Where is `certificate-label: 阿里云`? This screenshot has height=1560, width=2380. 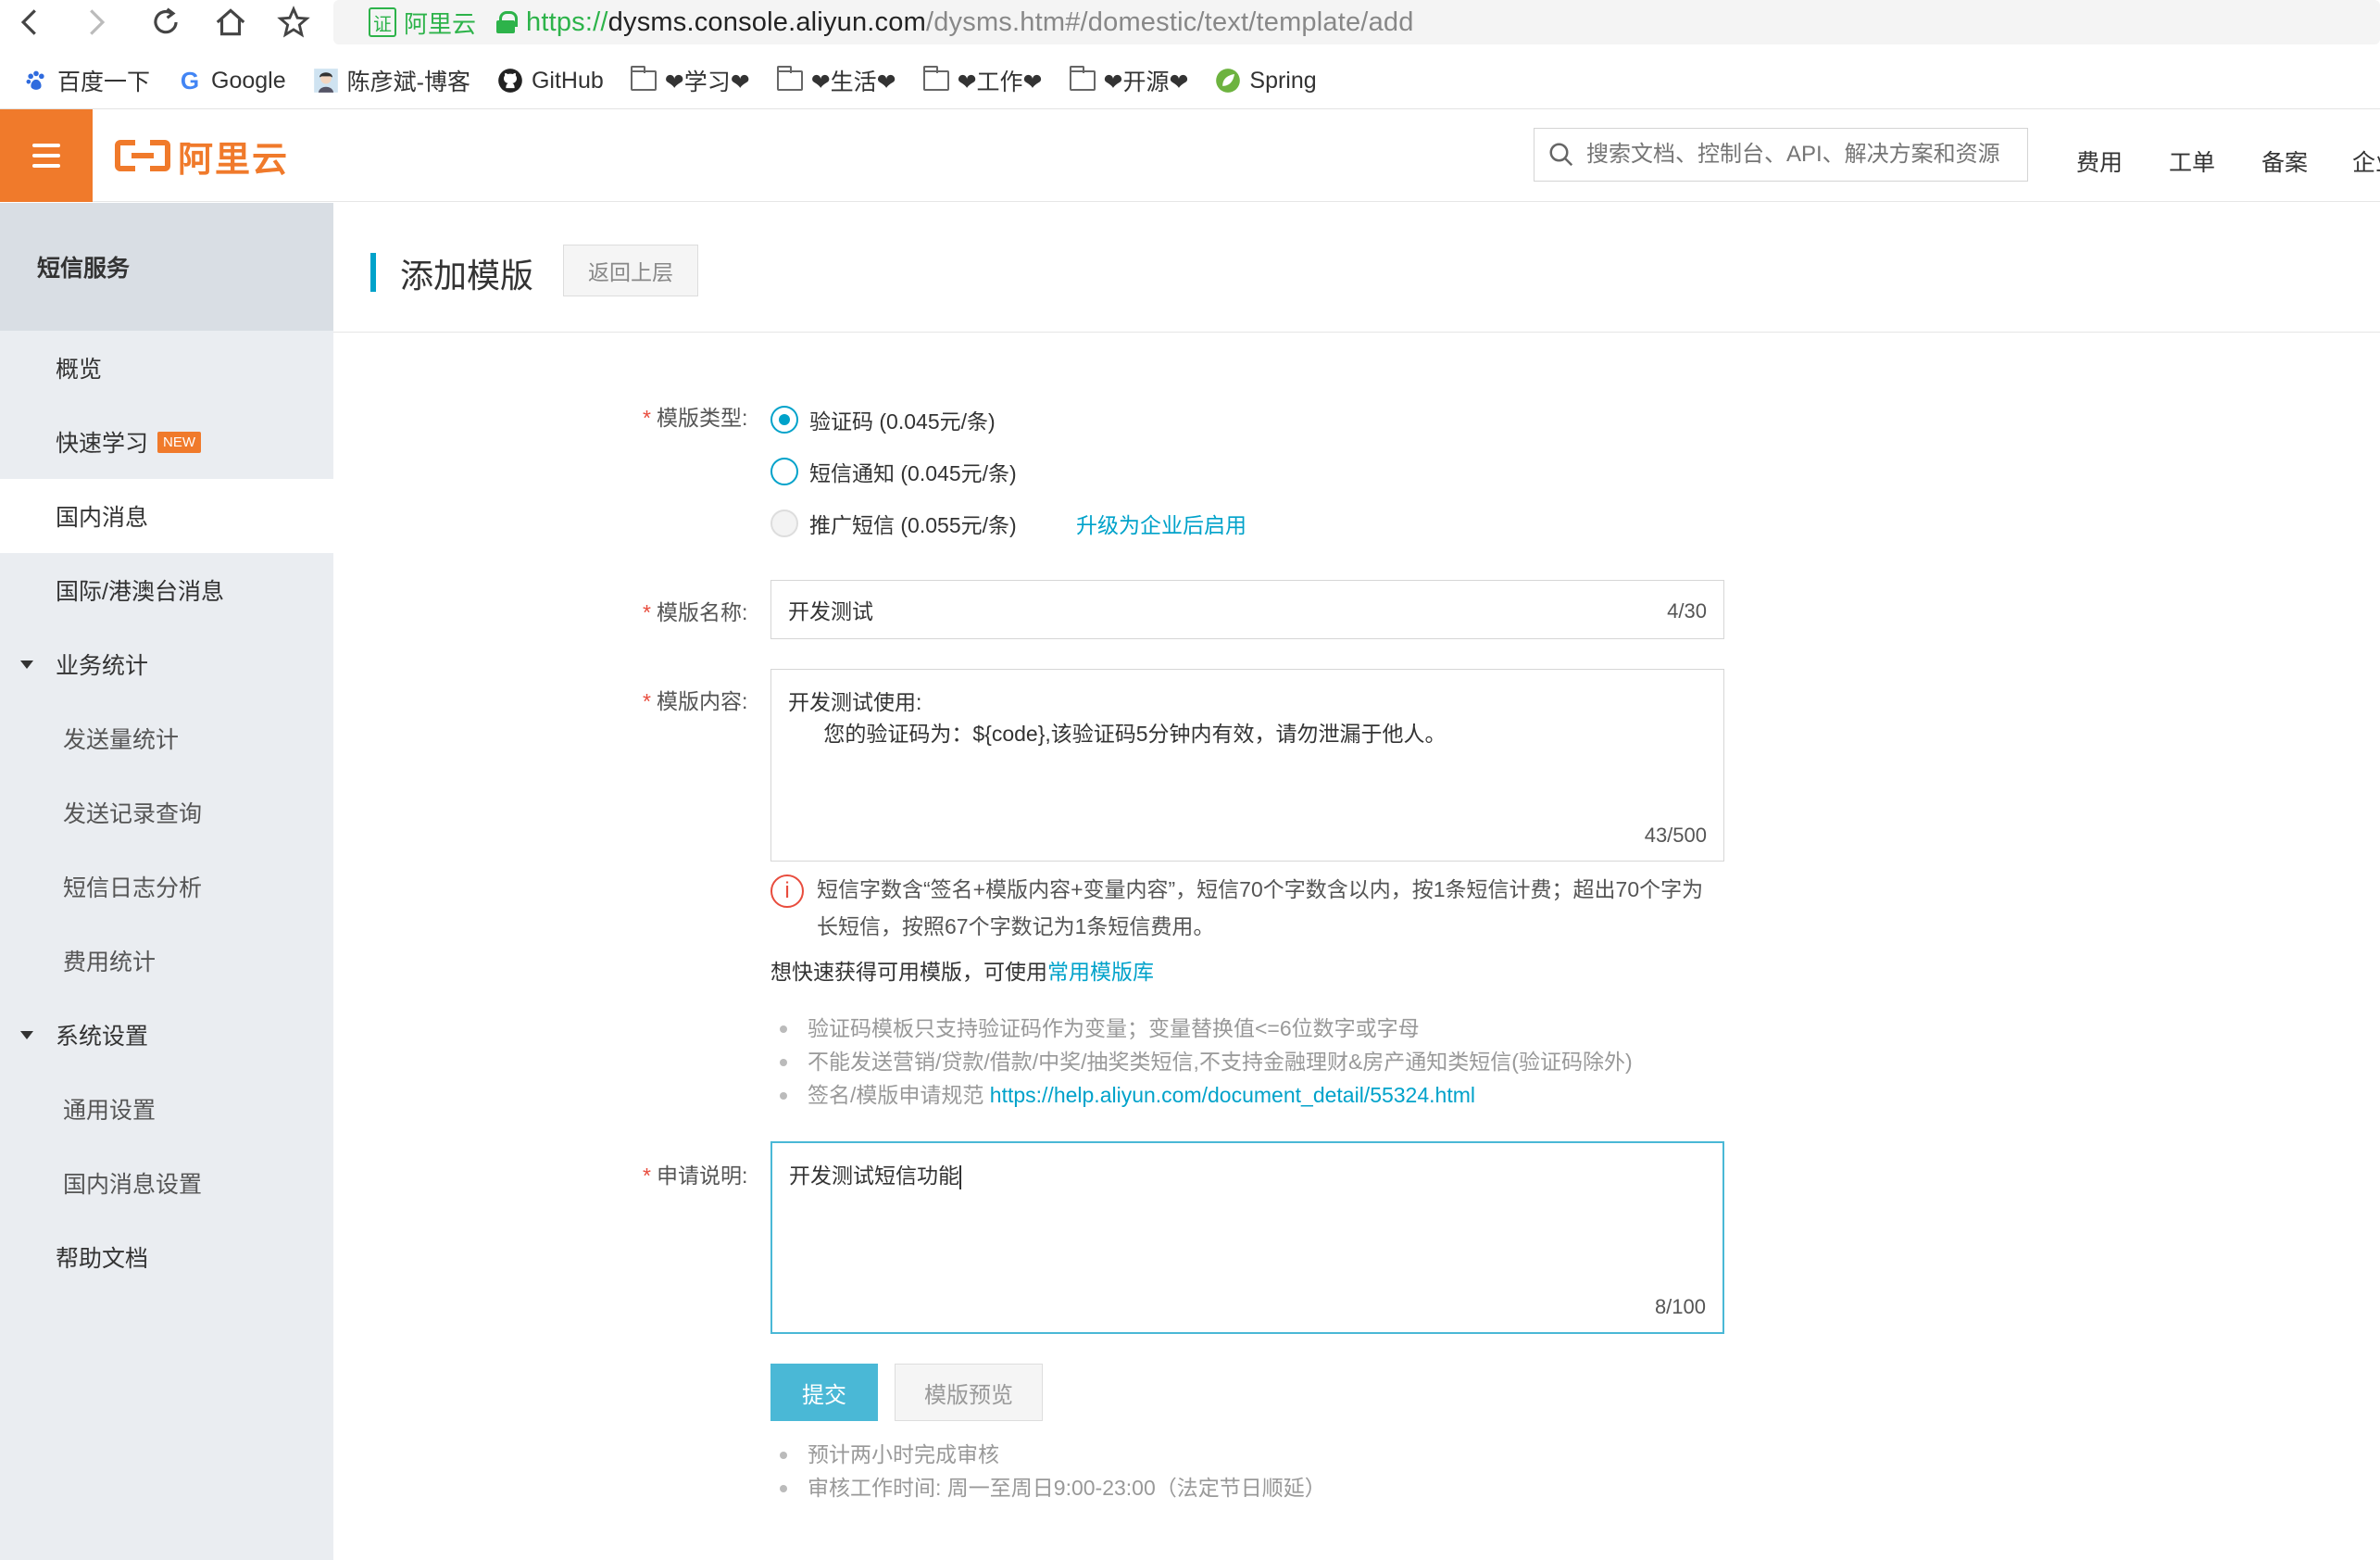
certificate-label: 阿里云 is located at coordinates (440, 23).